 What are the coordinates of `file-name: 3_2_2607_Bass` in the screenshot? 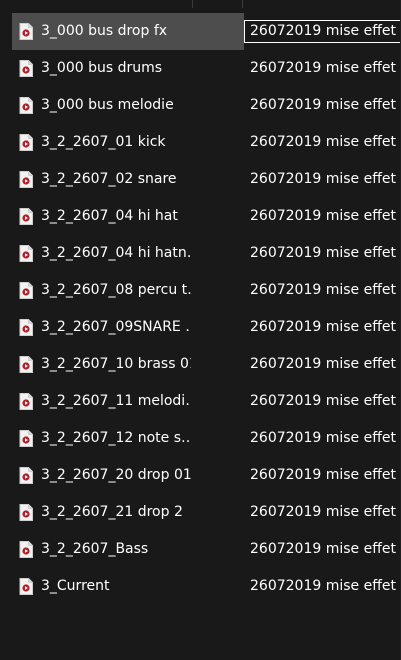 It's located at (116, 549).